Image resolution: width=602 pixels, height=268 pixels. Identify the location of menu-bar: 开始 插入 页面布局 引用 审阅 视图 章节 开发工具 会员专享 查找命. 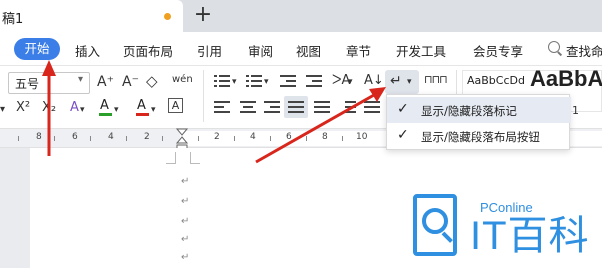
(301, 49).